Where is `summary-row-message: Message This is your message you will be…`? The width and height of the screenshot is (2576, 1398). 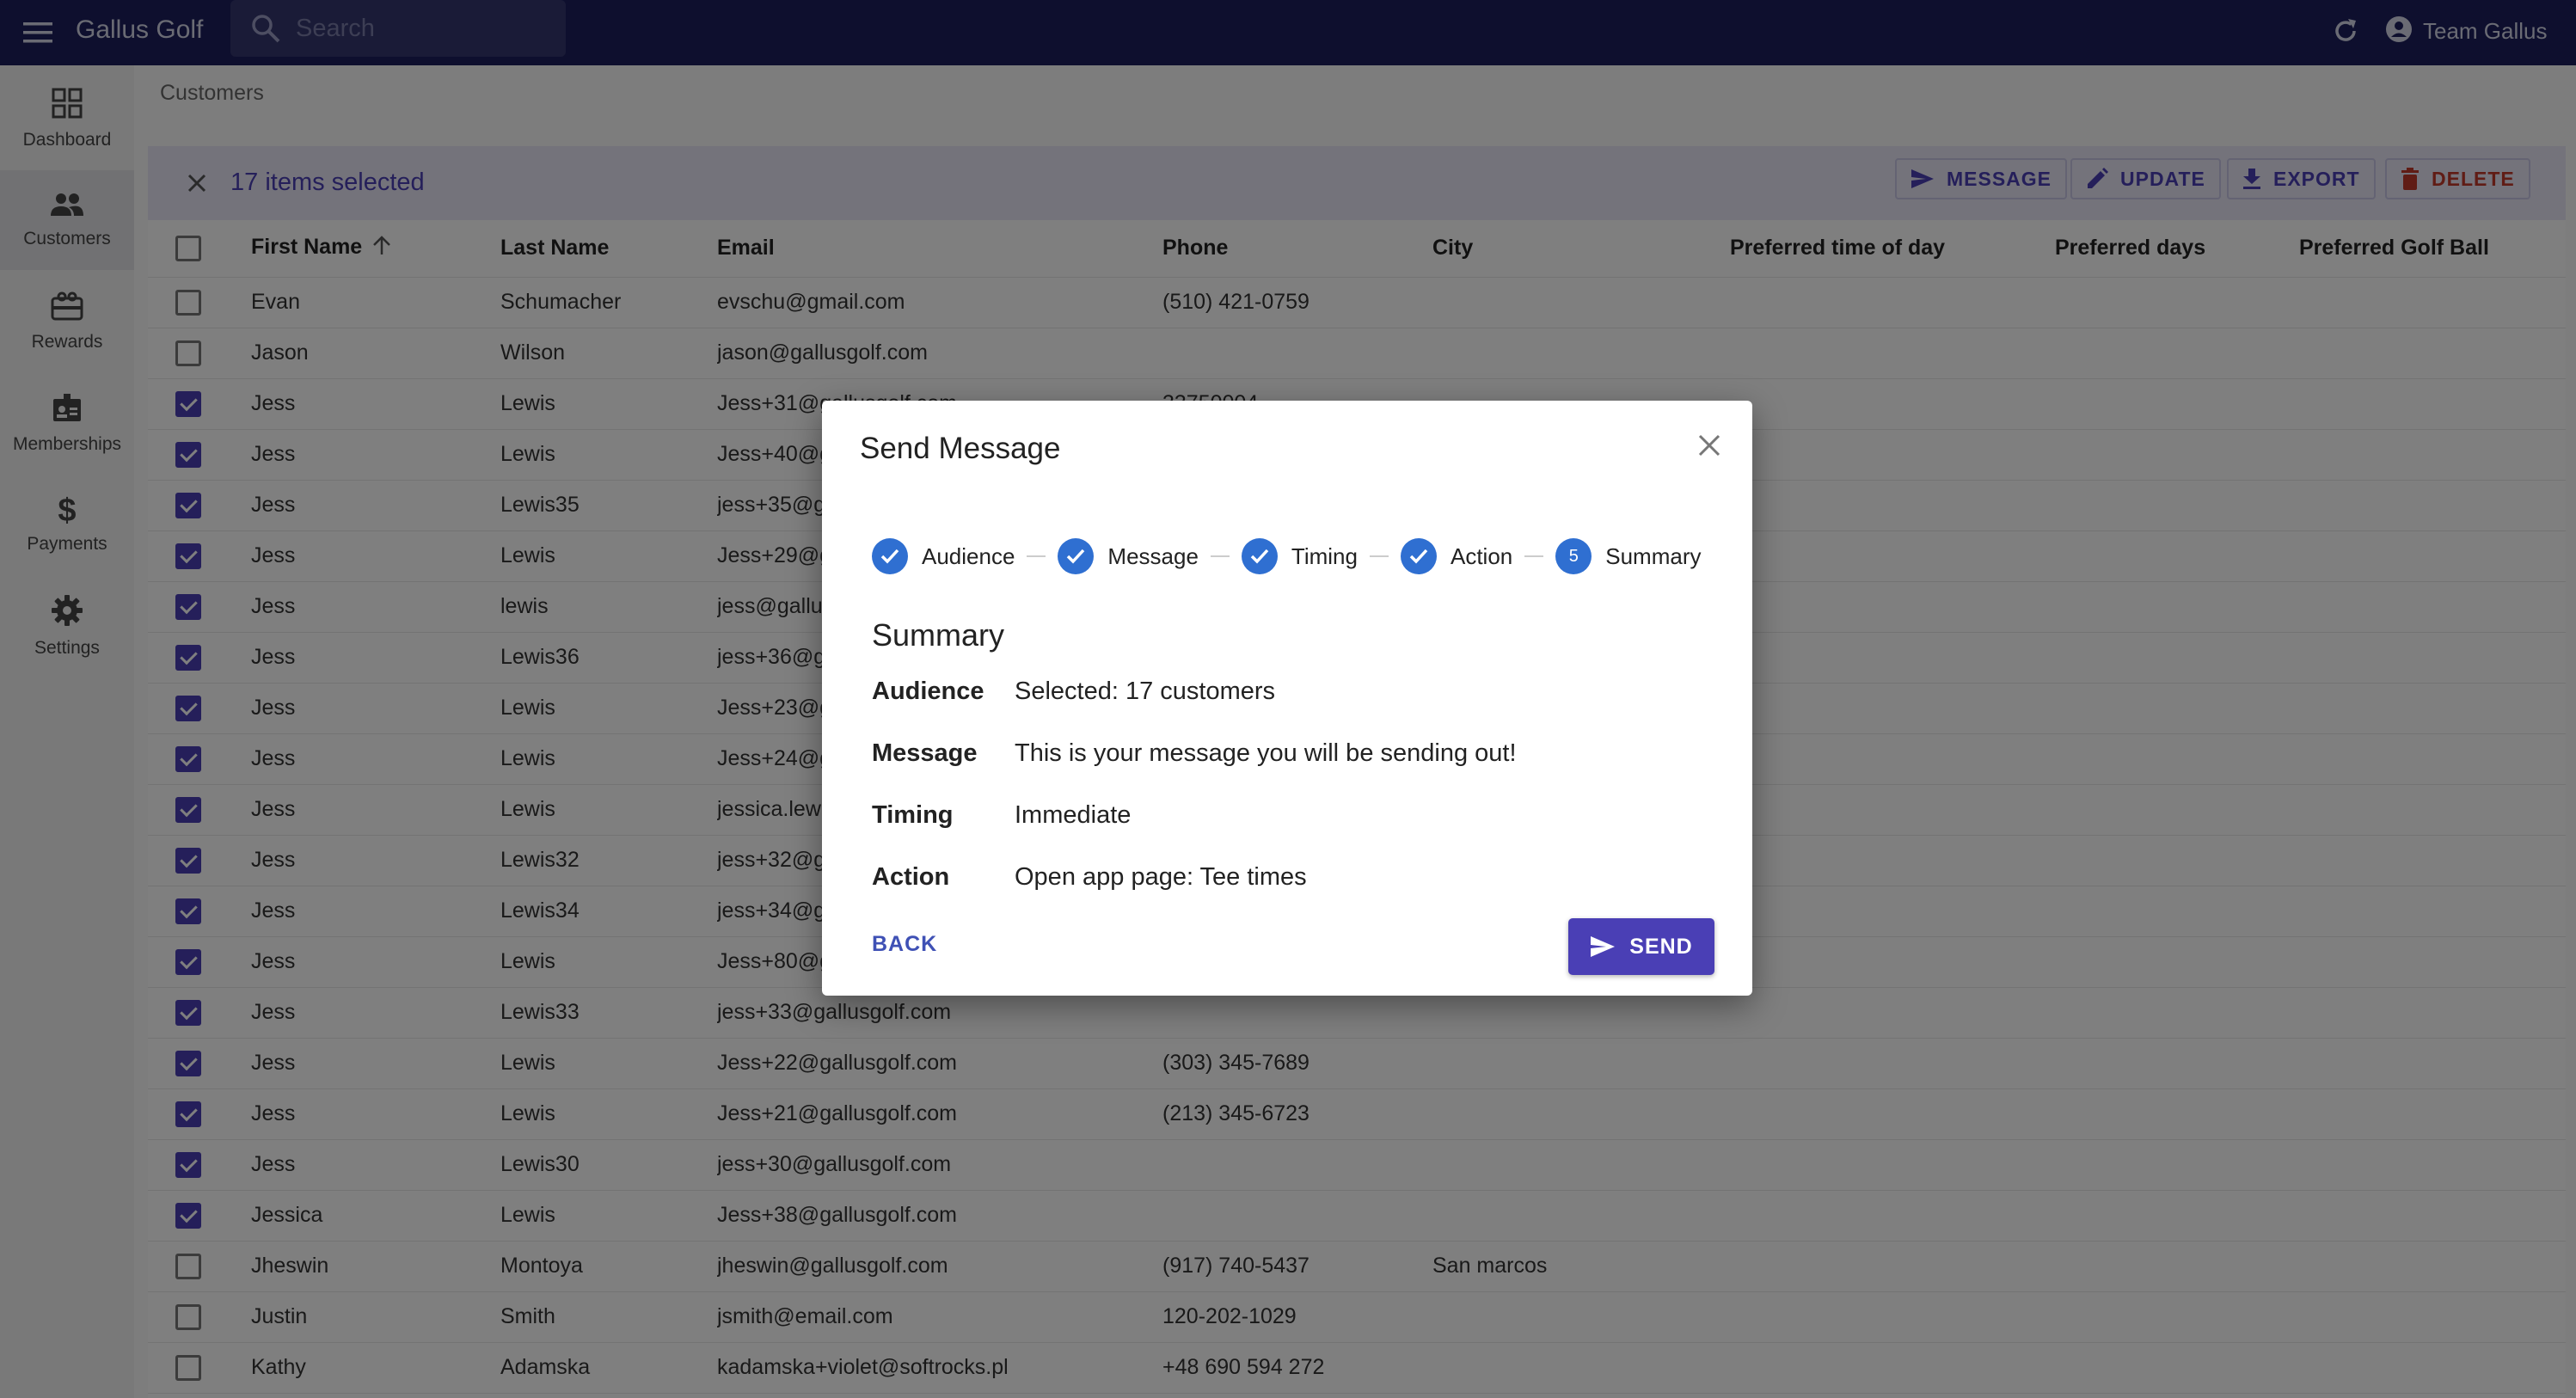
summary-row-message: Message This is your message you will be… is located at coordinates (1194, 753).